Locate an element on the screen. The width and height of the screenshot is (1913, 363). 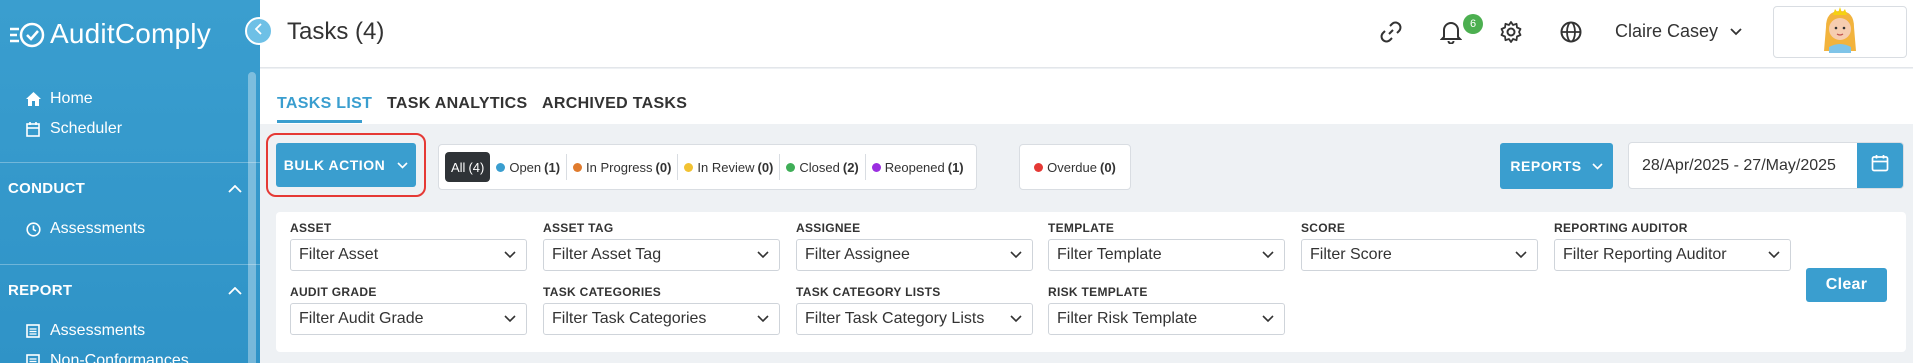
status-filter-in-progress: In Progress (0) is located at coordinates (622, 167).